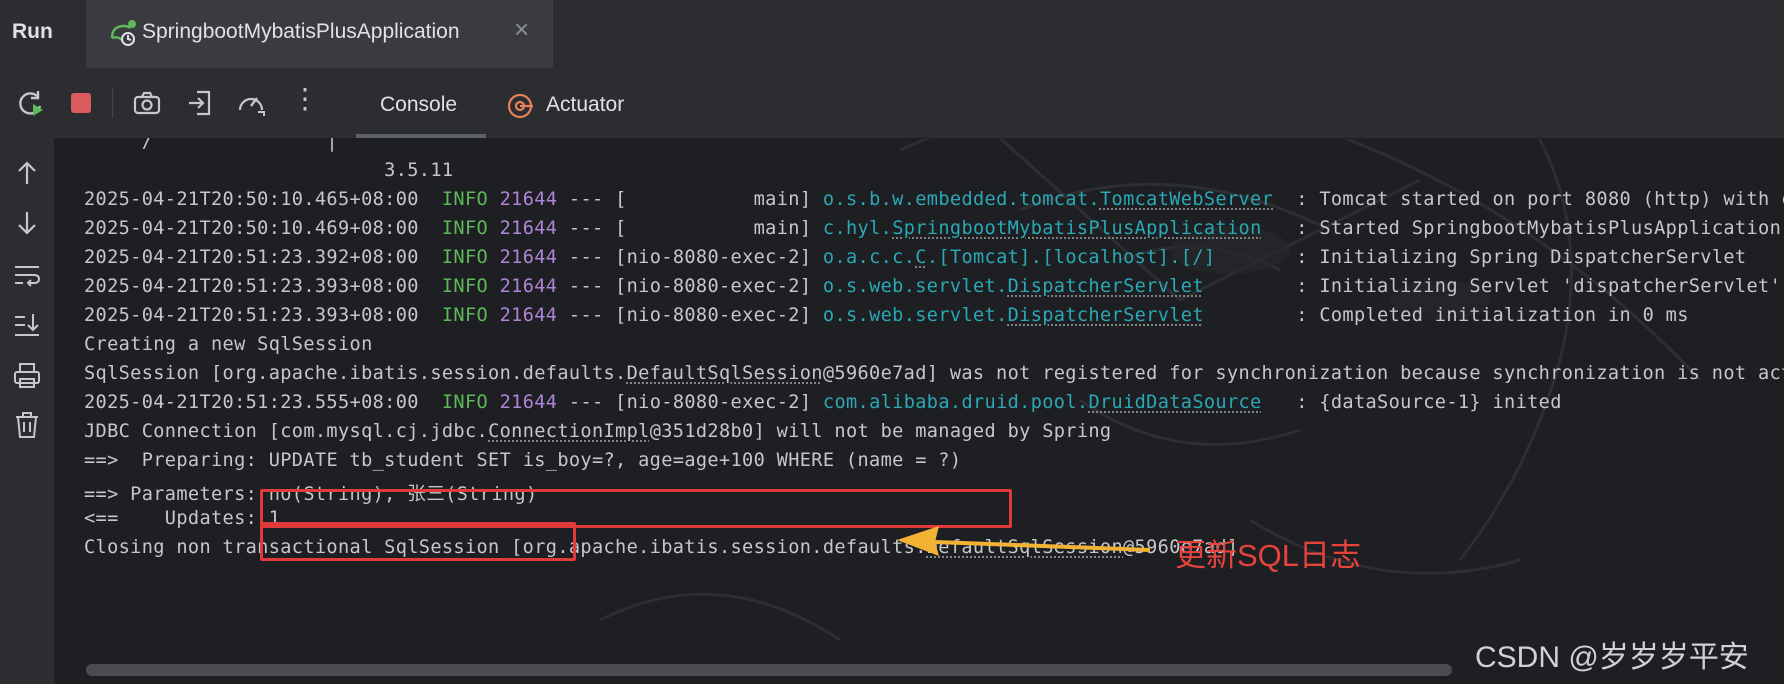  I want to click on arrow-up-icon, so click(27, 173).